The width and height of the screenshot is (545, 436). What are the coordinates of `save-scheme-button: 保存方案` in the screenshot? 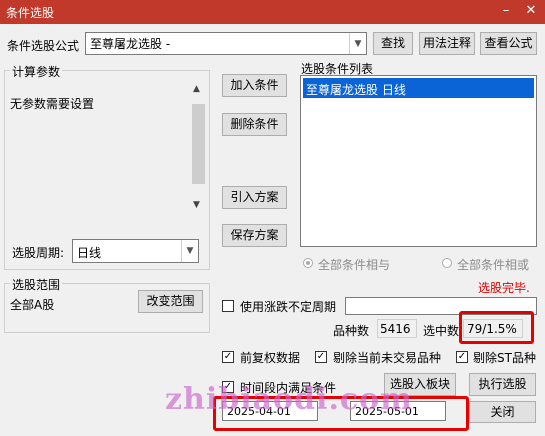 It's located at (254, 235).